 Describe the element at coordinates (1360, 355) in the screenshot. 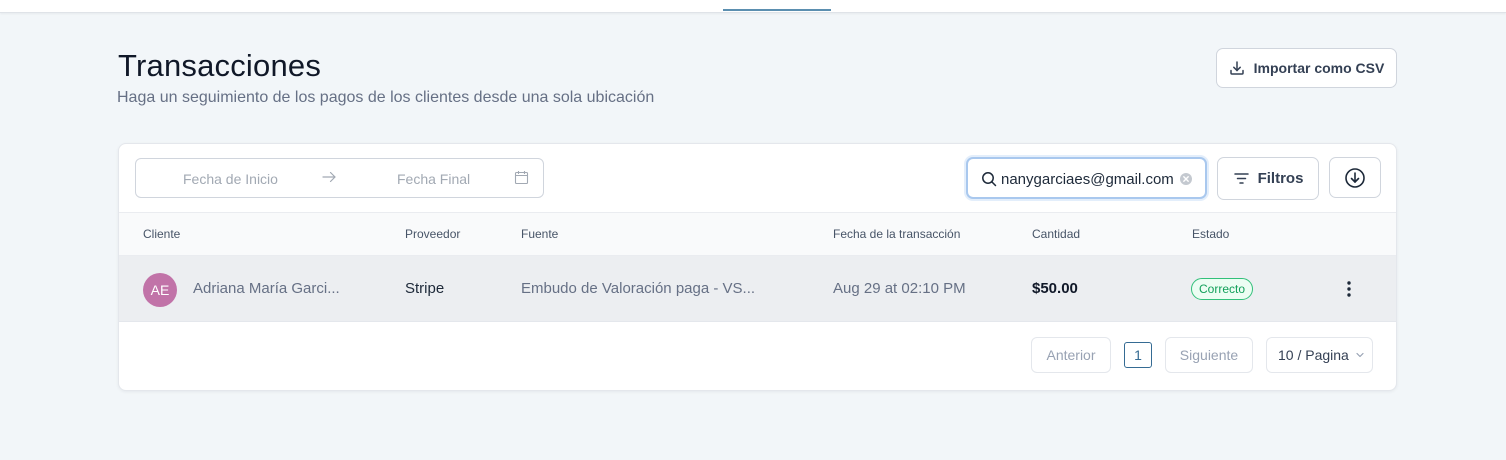

I see `chevron-down-icon` at that location.